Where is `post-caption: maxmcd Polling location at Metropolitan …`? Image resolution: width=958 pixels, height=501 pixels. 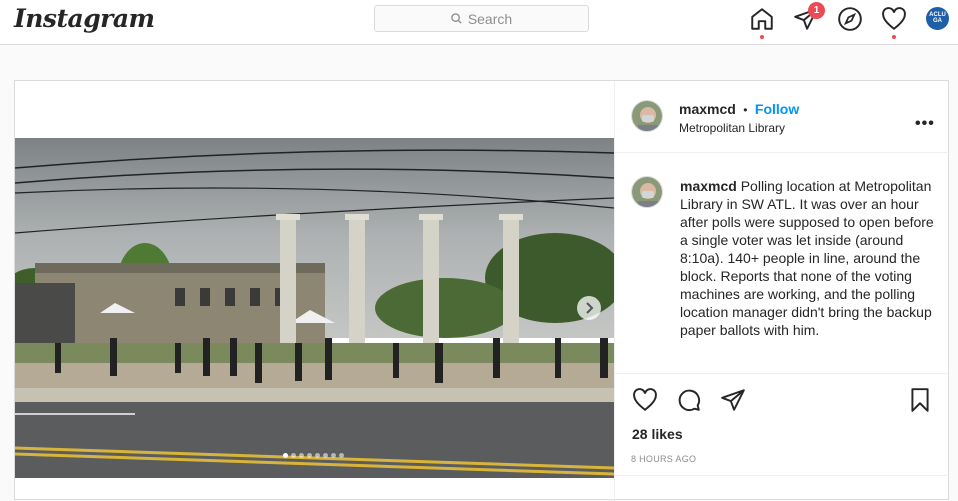
post-caption: maxmcd Polling location at Metropolitan … is located at coordinates (809, 258).